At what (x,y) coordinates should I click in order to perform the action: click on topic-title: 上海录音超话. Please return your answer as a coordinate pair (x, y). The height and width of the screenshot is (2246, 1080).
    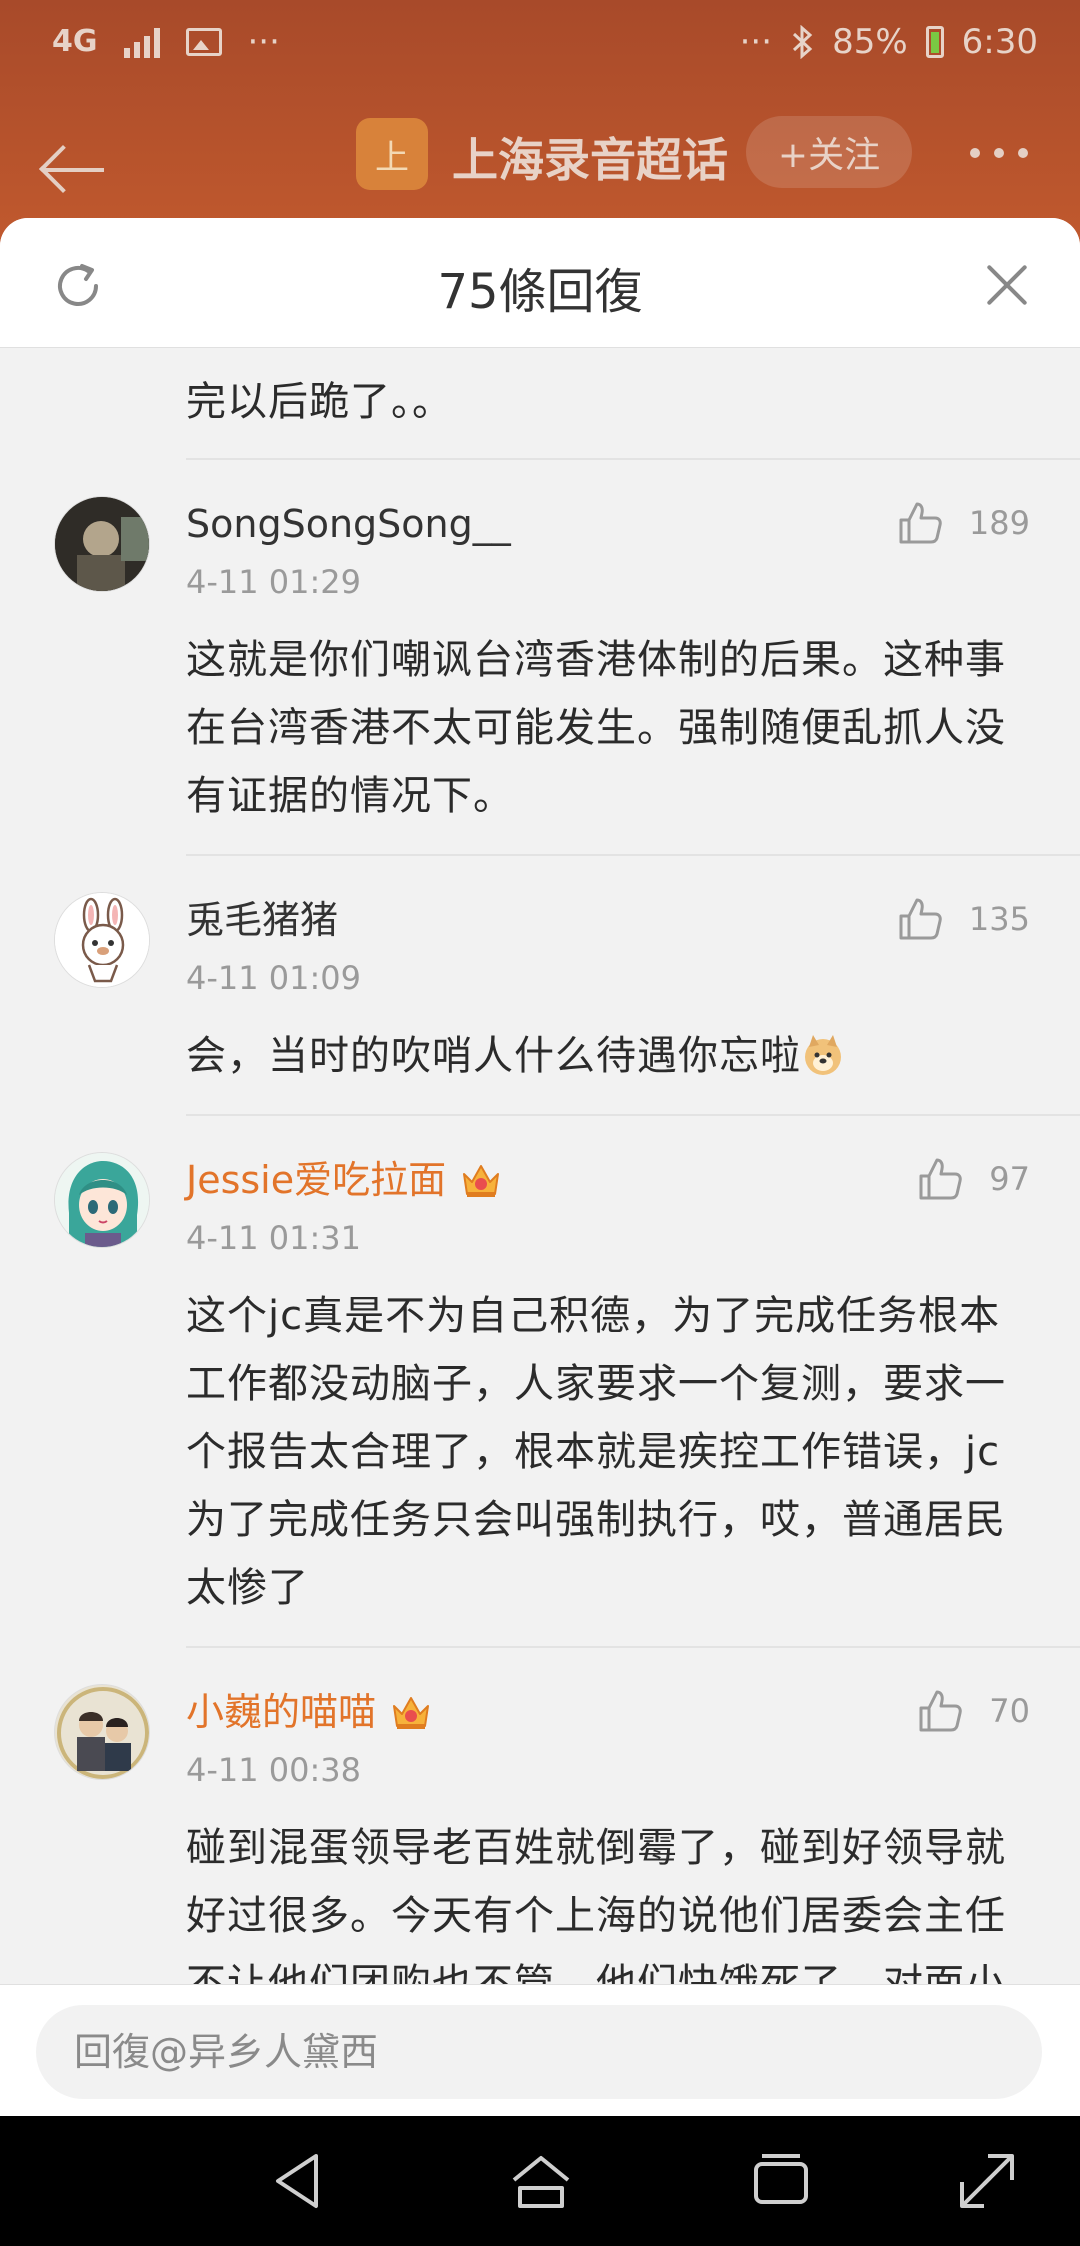
    Looking at the image, I should click on (590, 160).